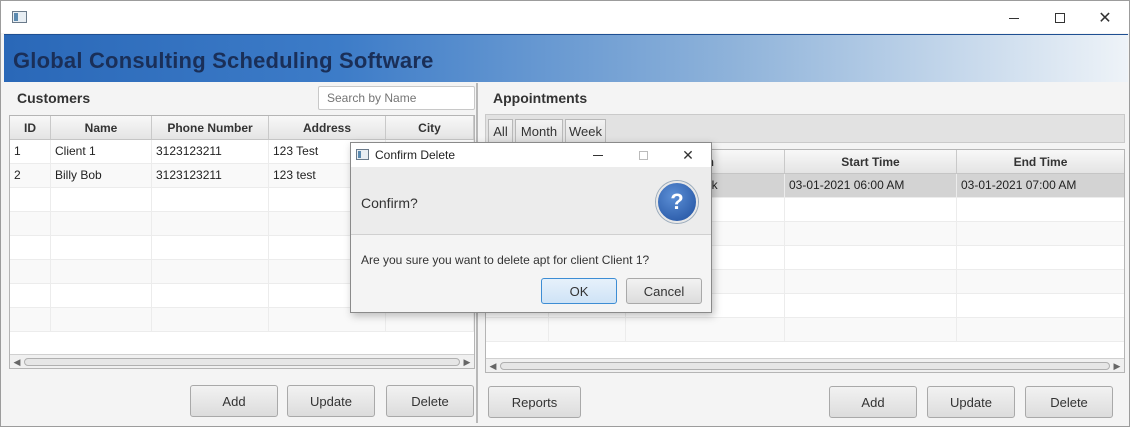 This screenshot has height=427, width=1130. Describe the element at coordinates (534, 402) in the screenshot. I see `reports-button: Reports` at that location.